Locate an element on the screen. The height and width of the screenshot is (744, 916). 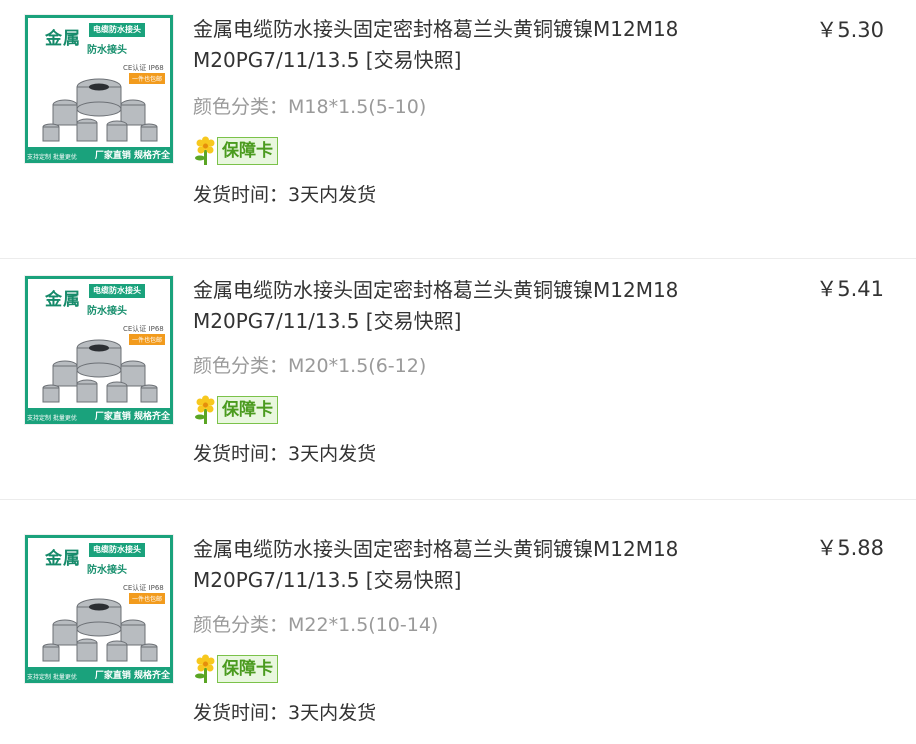
spec-value: M20*1.5(6-12) is located at coordinates (357, 366).